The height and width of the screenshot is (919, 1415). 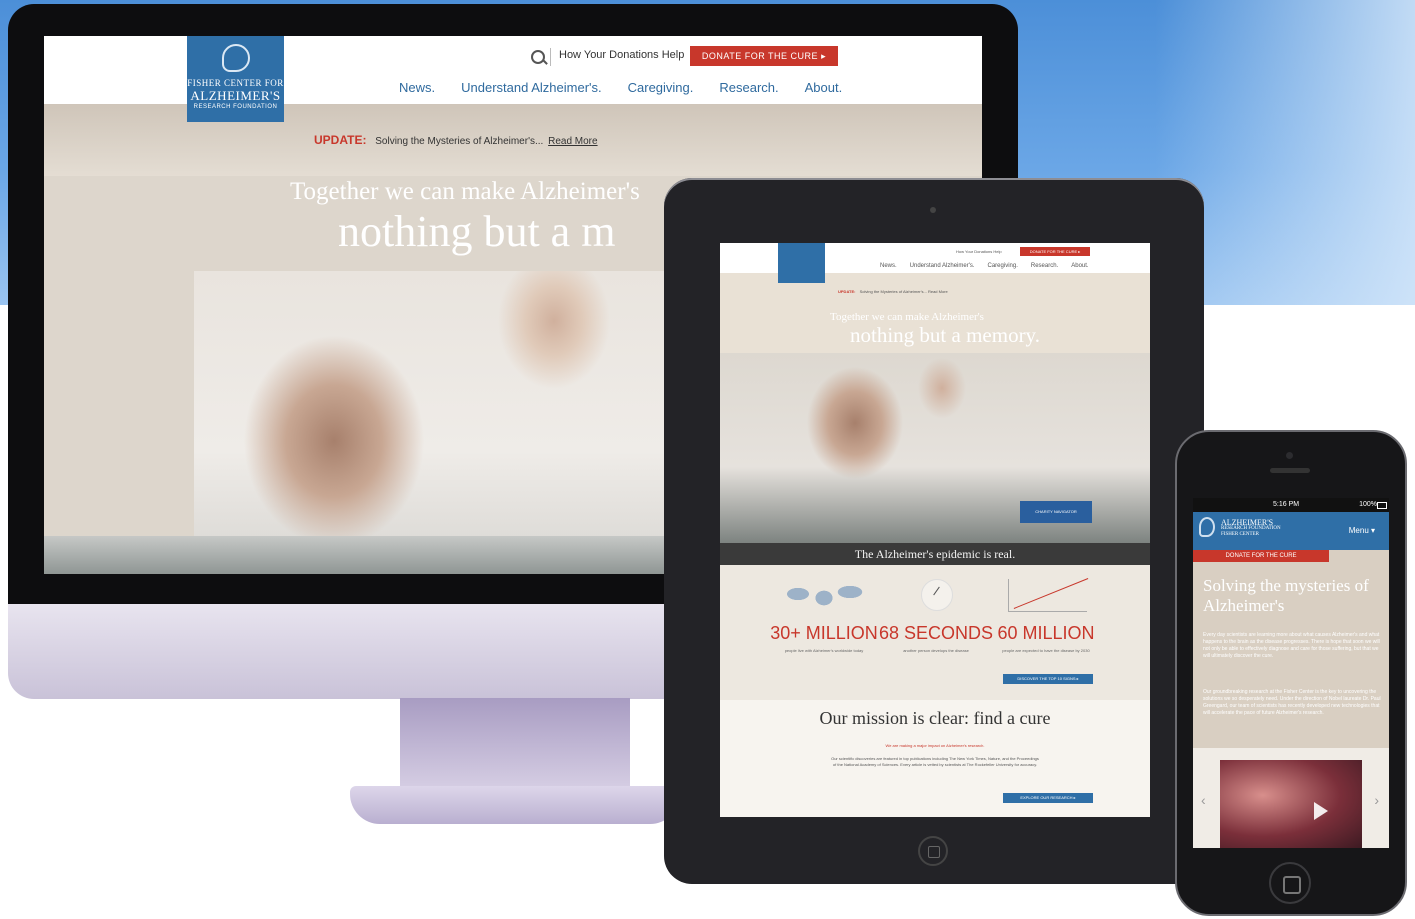 What do you see at coordinates (935, 718) in the screenshot?
I see `mission-title: Our mission is clear: find a cure` at bounding box center [935, 718].